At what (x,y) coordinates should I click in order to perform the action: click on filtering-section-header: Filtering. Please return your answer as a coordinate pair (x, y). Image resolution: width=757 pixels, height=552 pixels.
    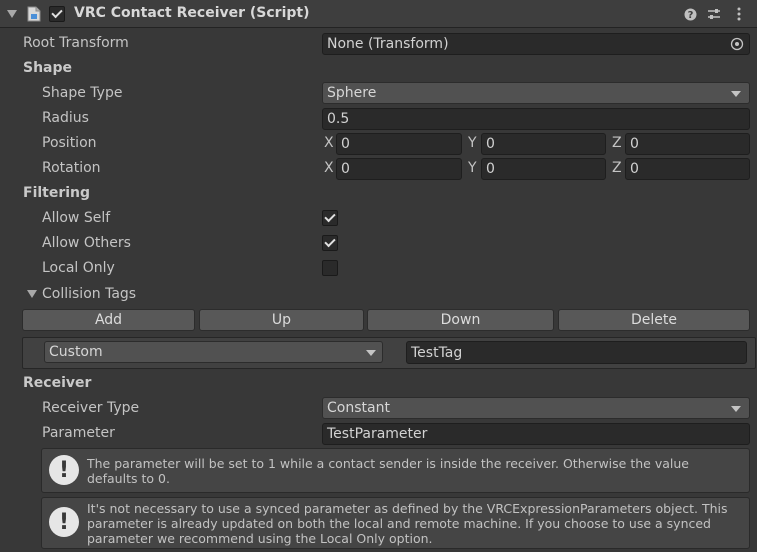
    Looking at the image, I should click on (57, 193).